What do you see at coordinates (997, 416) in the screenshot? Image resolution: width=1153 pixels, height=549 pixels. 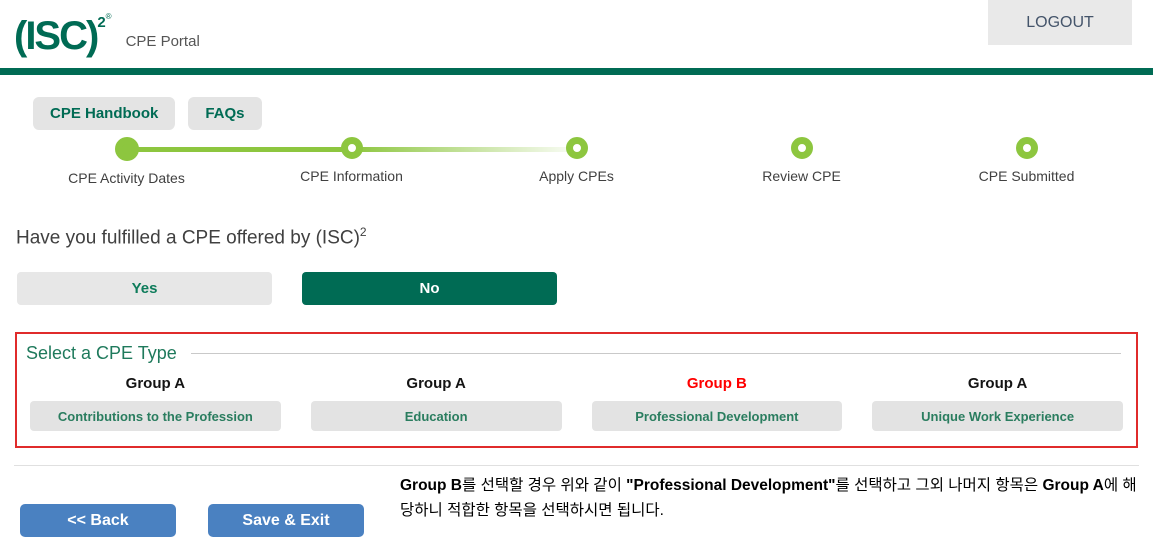 I see `unique-work-experience-button: Unique Work Experience` at bounding box center [997, 416].